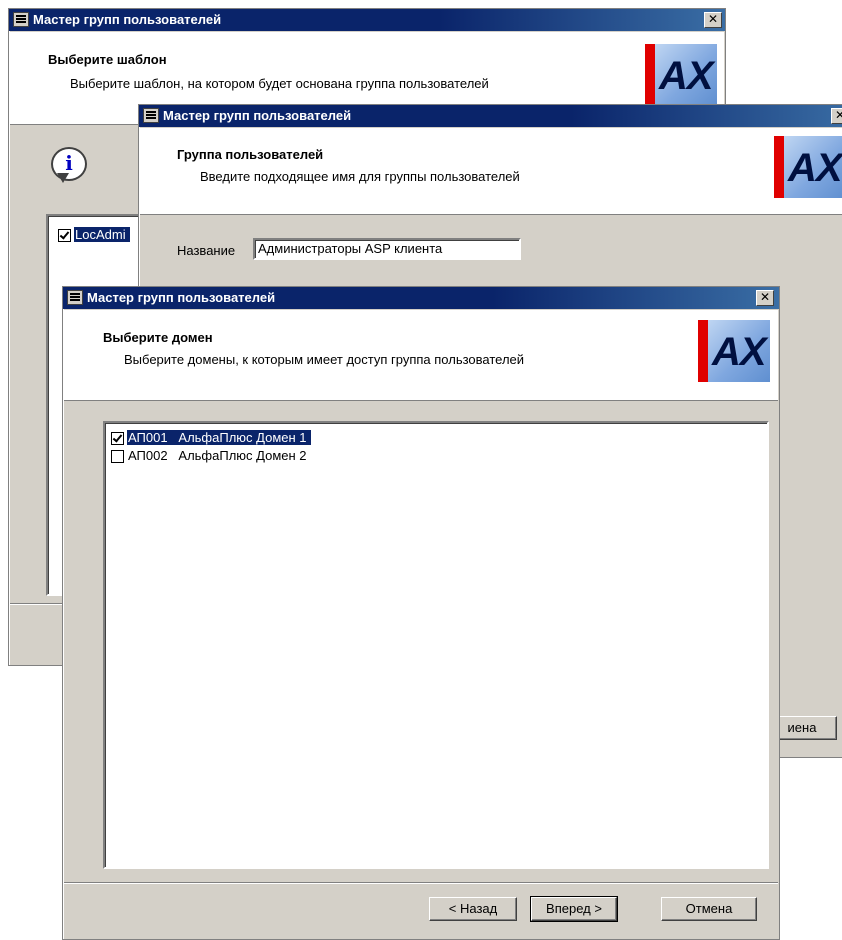 The height and width of the screenshot is (940, 842). What do you see at coordinates (242, 437) in the screenshot?
I see `domain-name: АльфаПлюс Домен 1` at bounding box center [242, 437].